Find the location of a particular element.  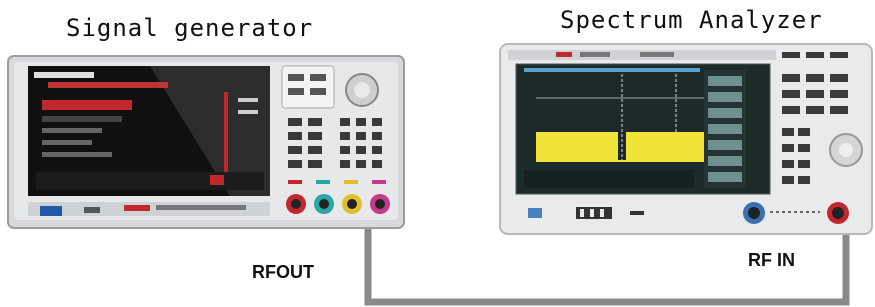

usb-port-icon is located at coordinates (51, 211).